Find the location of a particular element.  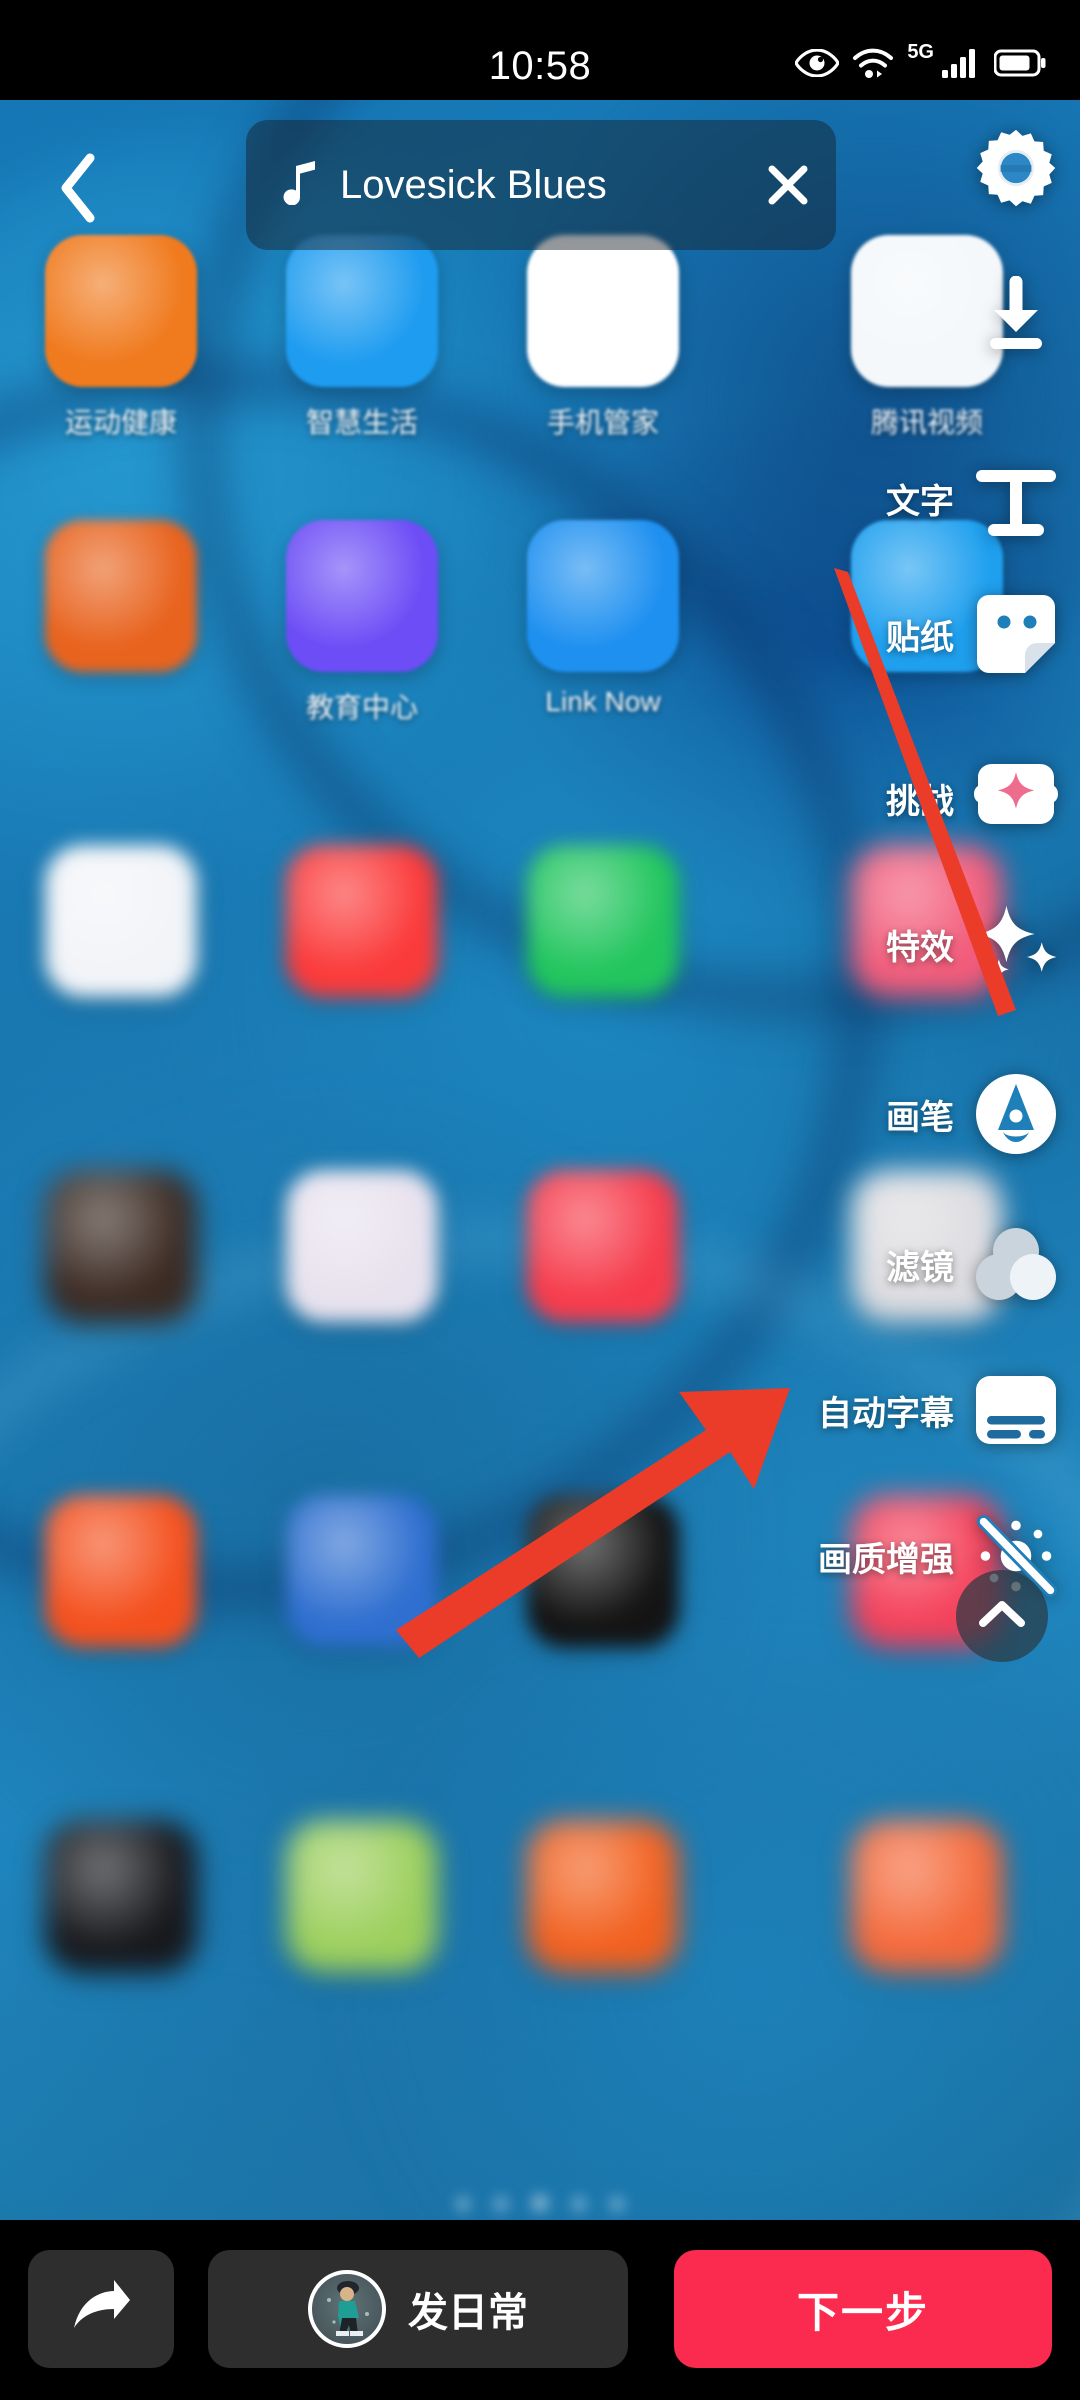

app-icon-label: 腾讯视频 is located at coordinates (926, 422).